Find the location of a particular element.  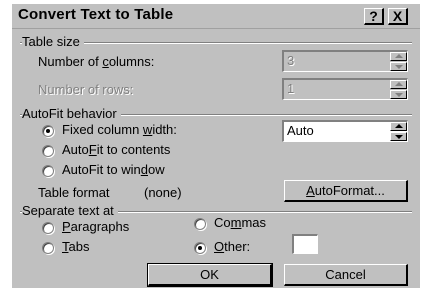

fit-contents-radio is located at coordinates (48, 151).